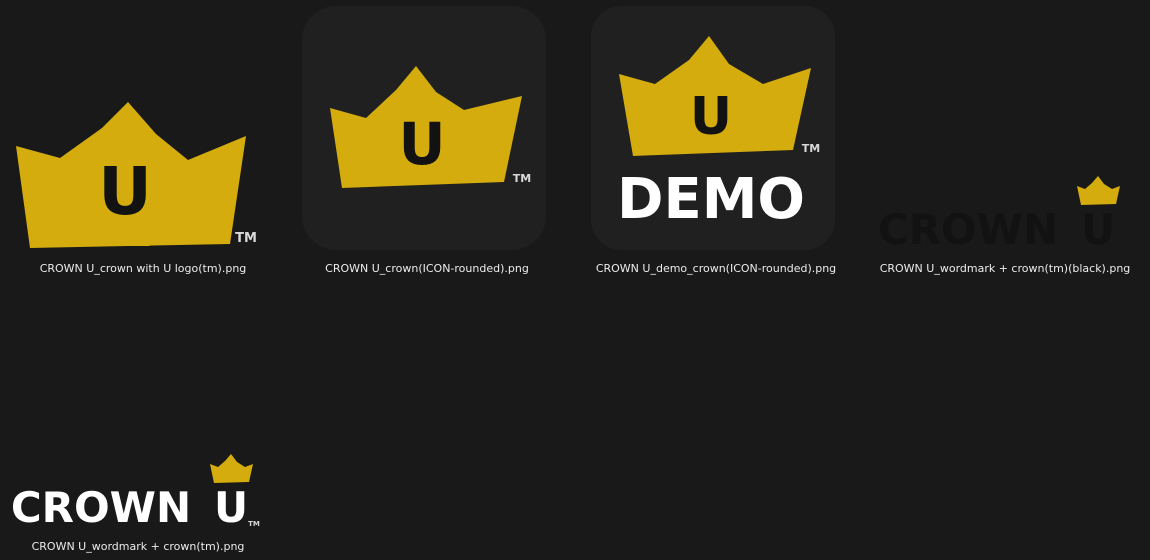 The height and width of the screenshot is (560, 1150). I want to click on file-name-label: CROWN U_crown with U logo(tm).png, so click(143, 268).